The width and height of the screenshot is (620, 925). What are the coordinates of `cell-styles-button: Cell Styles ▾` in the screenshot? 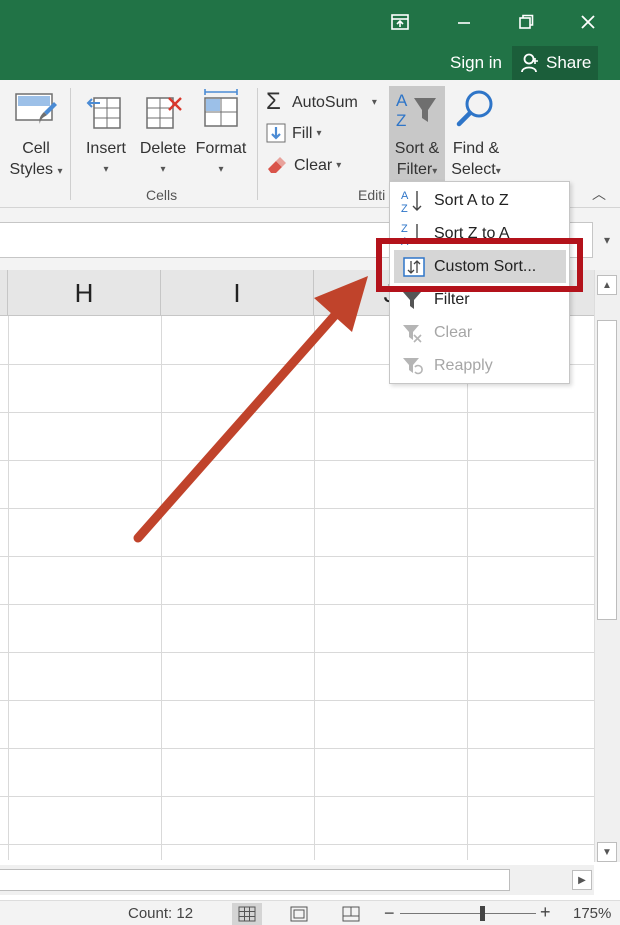 It's located at (36, 136).